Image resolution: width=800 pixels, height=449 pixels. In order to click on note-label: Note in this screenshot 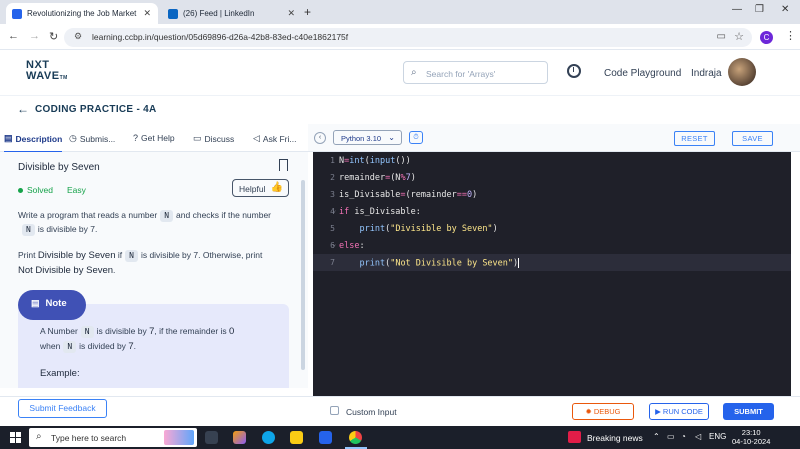, I will do `click(56, 303)`.